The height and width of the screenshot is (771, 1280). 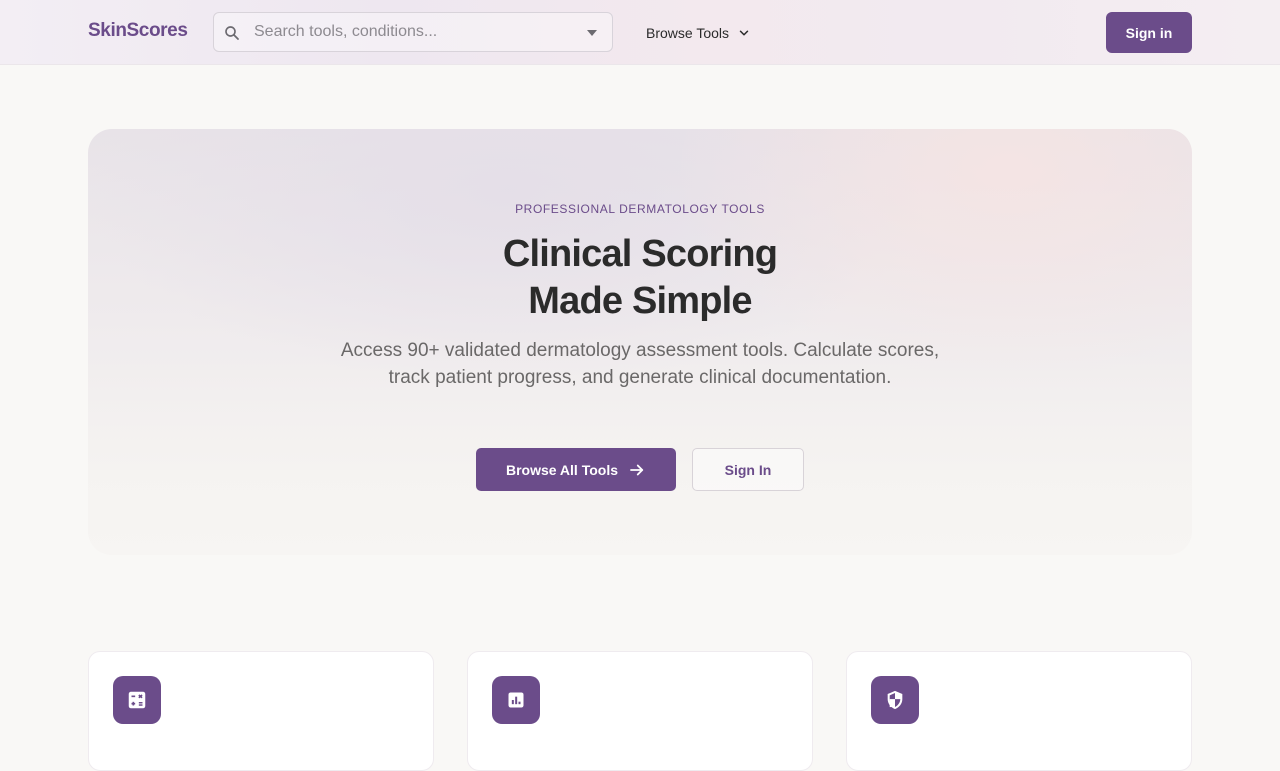 I want to click on feature-card-security, so click(x=1019, y=711).